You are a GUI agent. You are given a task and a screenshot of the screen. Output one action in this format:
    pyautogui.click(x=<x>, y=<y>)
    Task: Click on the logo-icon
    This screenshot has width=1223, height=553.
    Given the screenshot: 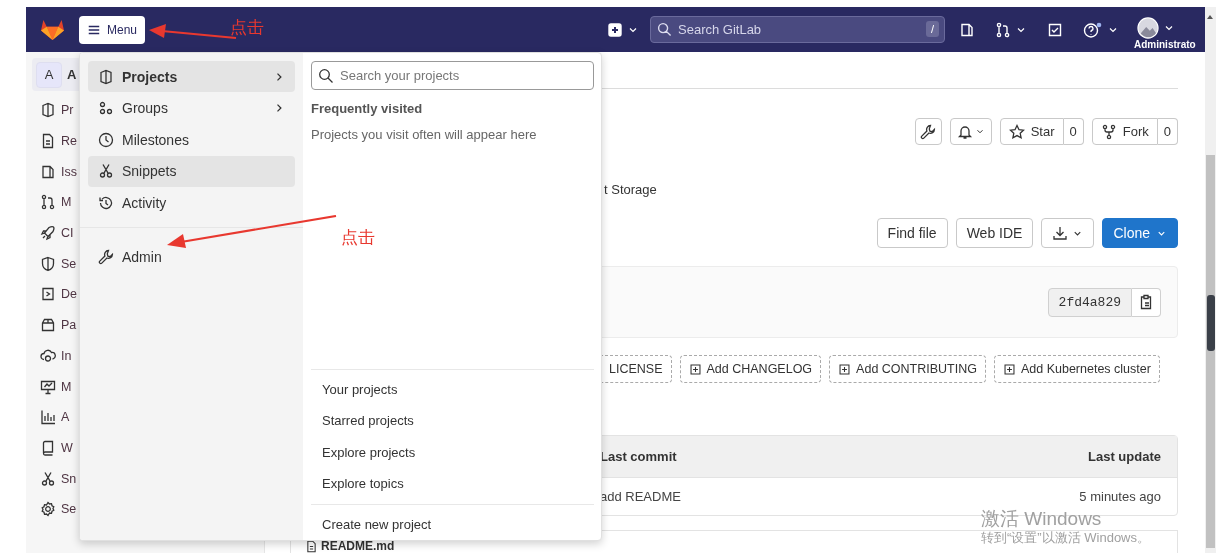 What is the action you would take?
    pyautogui.click(x=52, y=29)
    